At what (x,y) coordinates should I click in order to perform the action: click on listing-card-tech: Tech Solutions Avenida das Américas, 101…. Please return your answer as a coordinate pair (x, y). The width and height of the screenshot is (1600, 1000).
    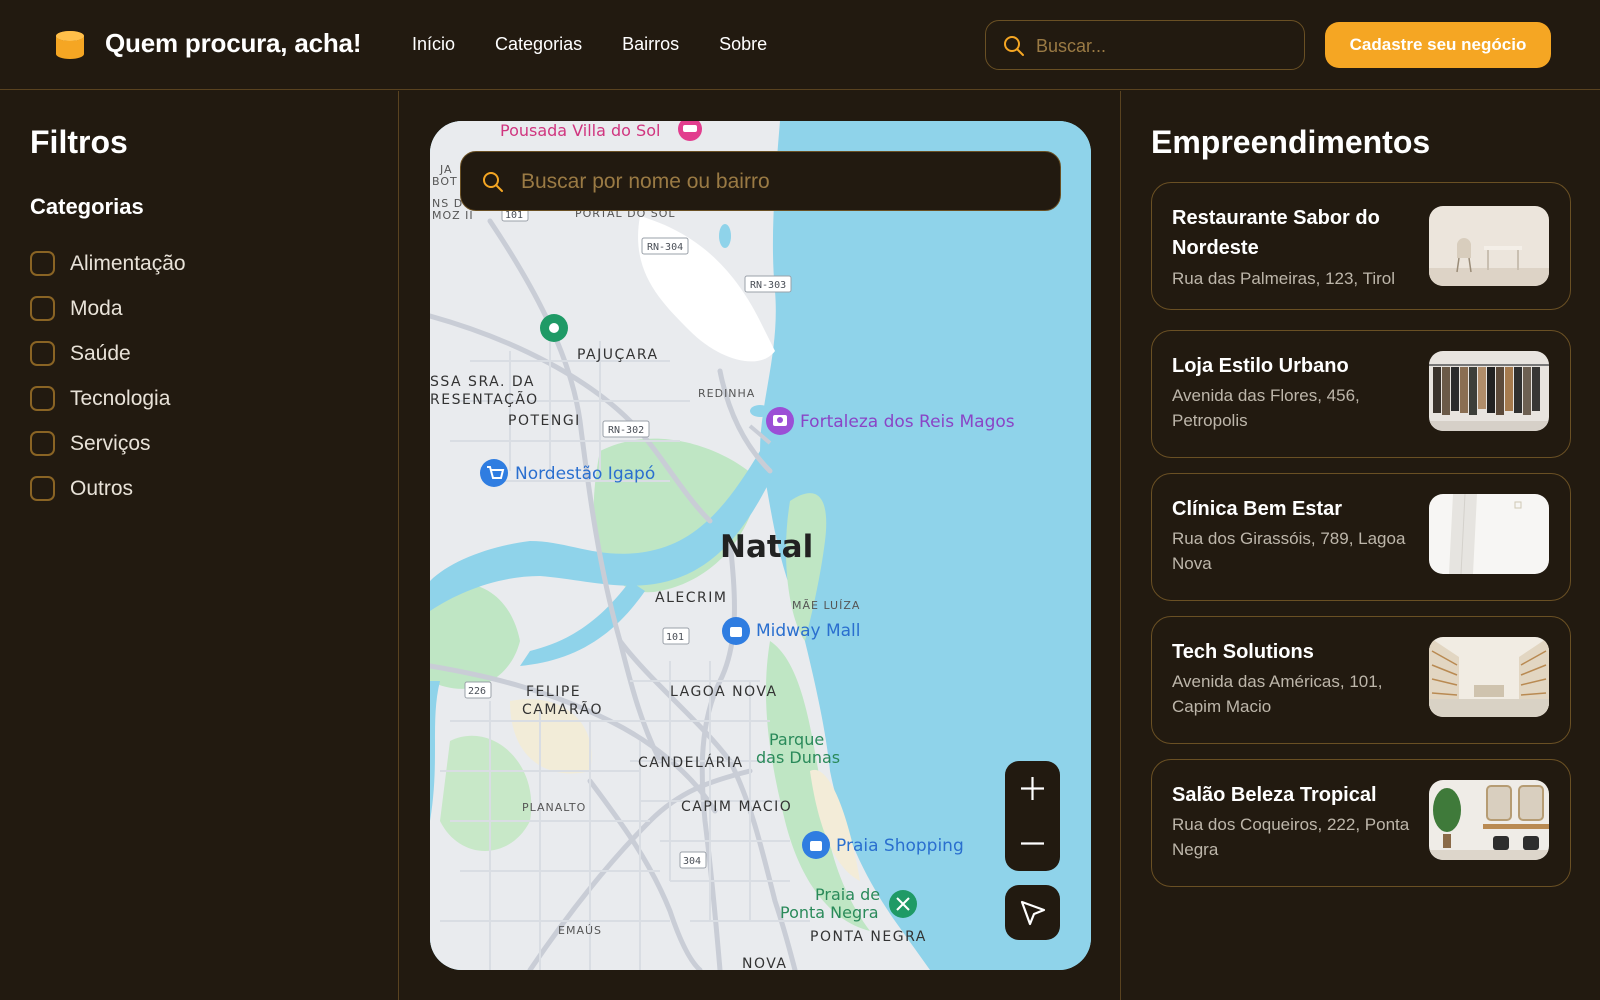
    Looking at the image, I should click on (1361, 680).